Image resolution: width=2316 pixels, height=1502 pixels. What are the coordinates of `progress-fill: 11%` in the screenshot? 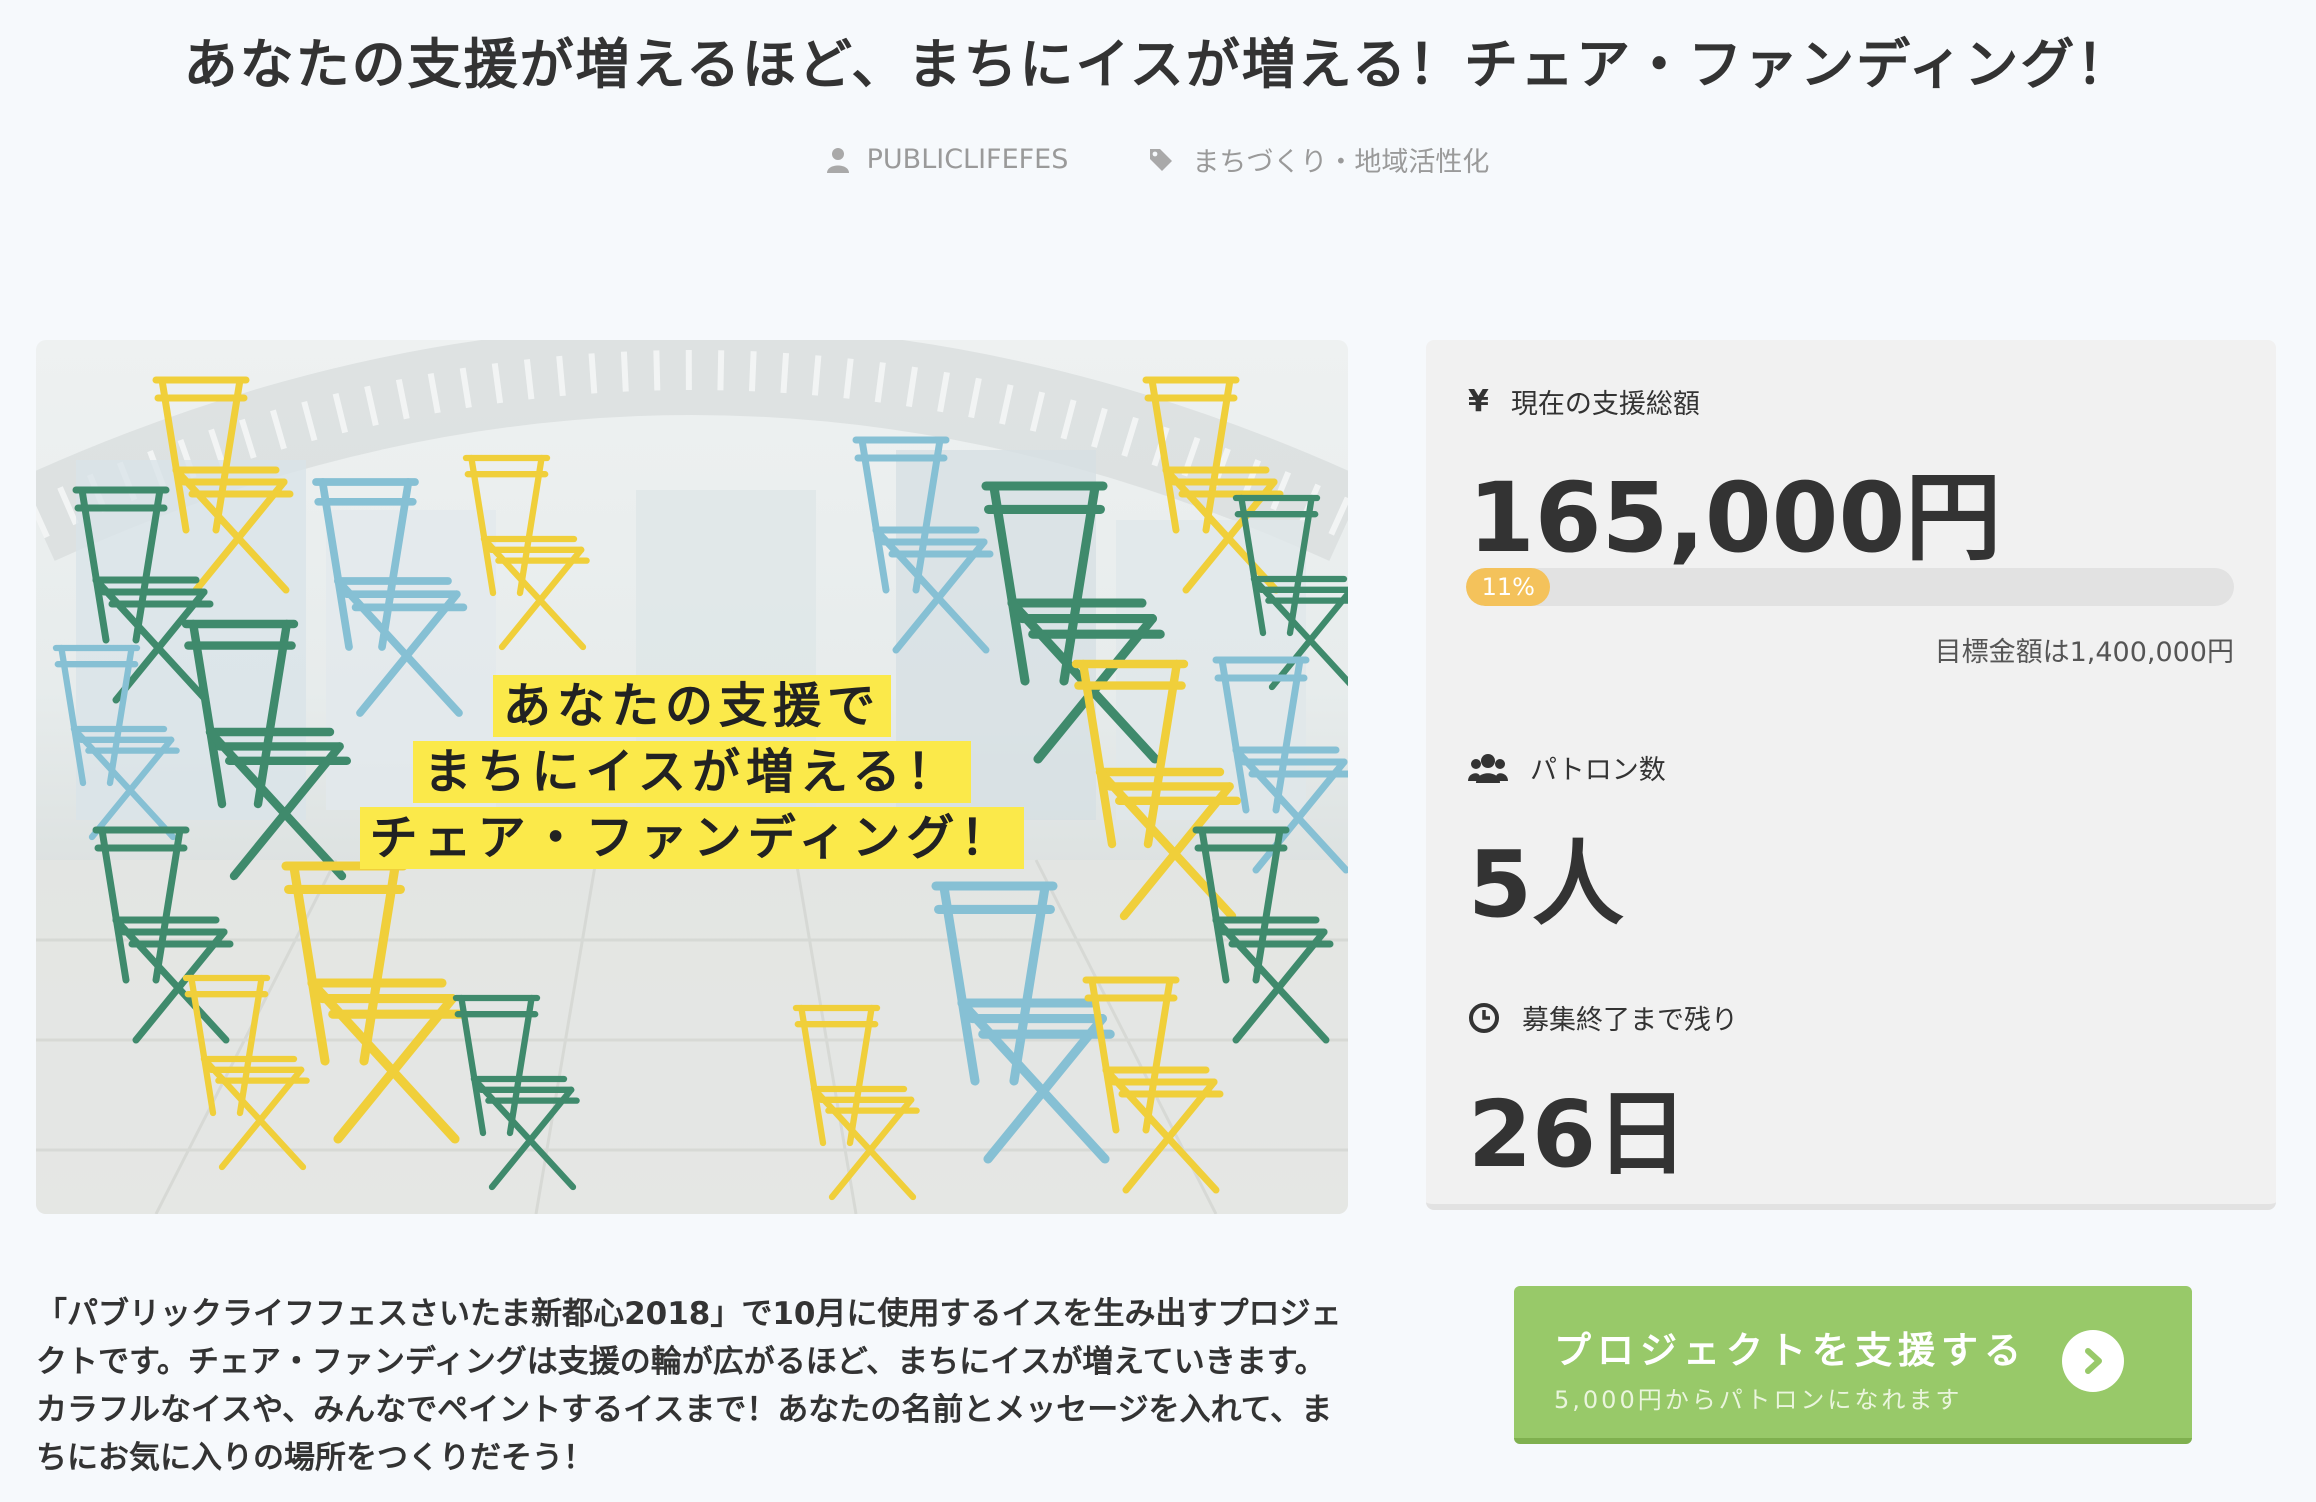 It's located at (1508, 587).